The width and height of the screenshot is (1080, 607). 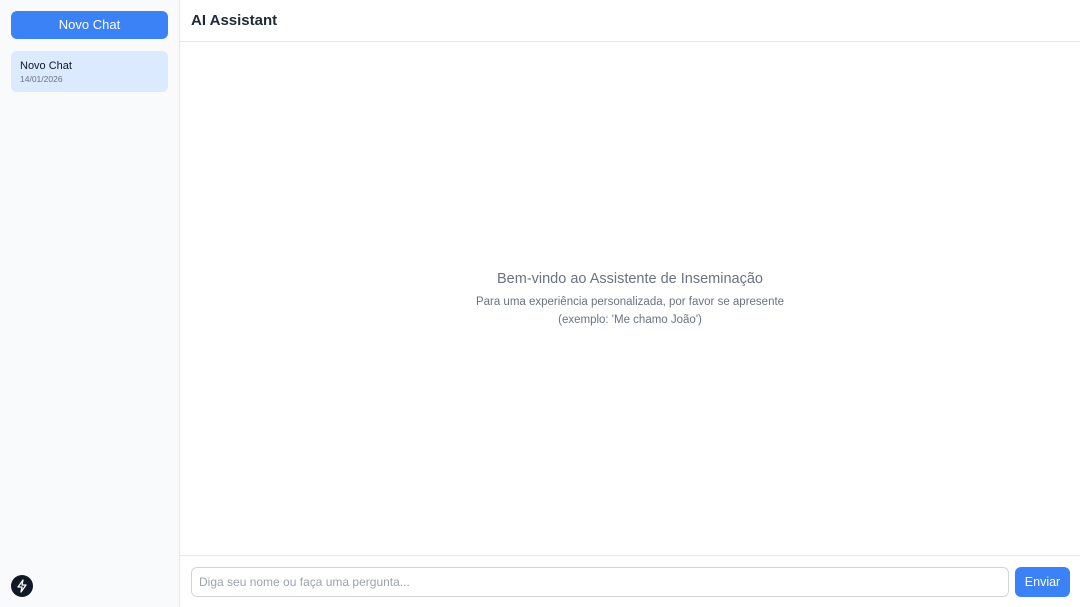 I want to click on new-chat-button: Novo Chat, so click(x=89, y=25).